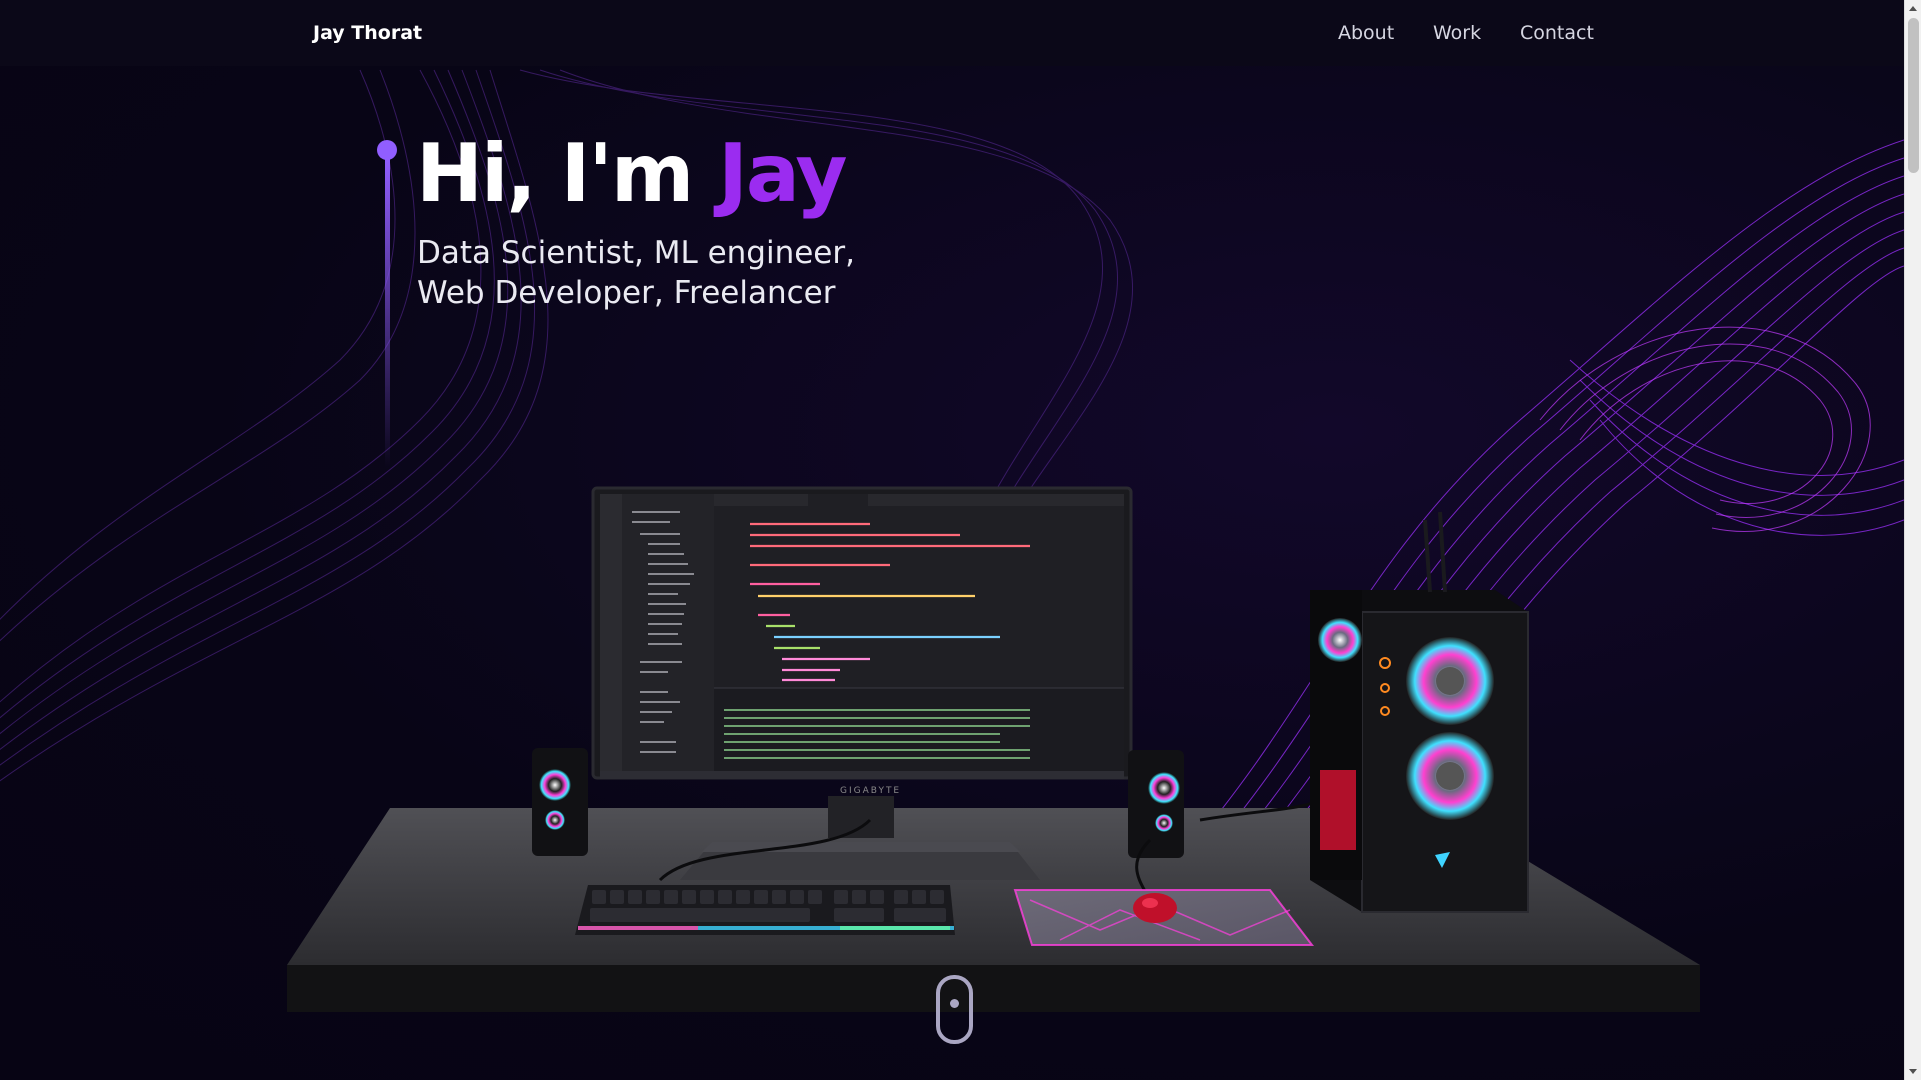  I want to click on scroll-down-arrow-icon, so click(1913, 1071).